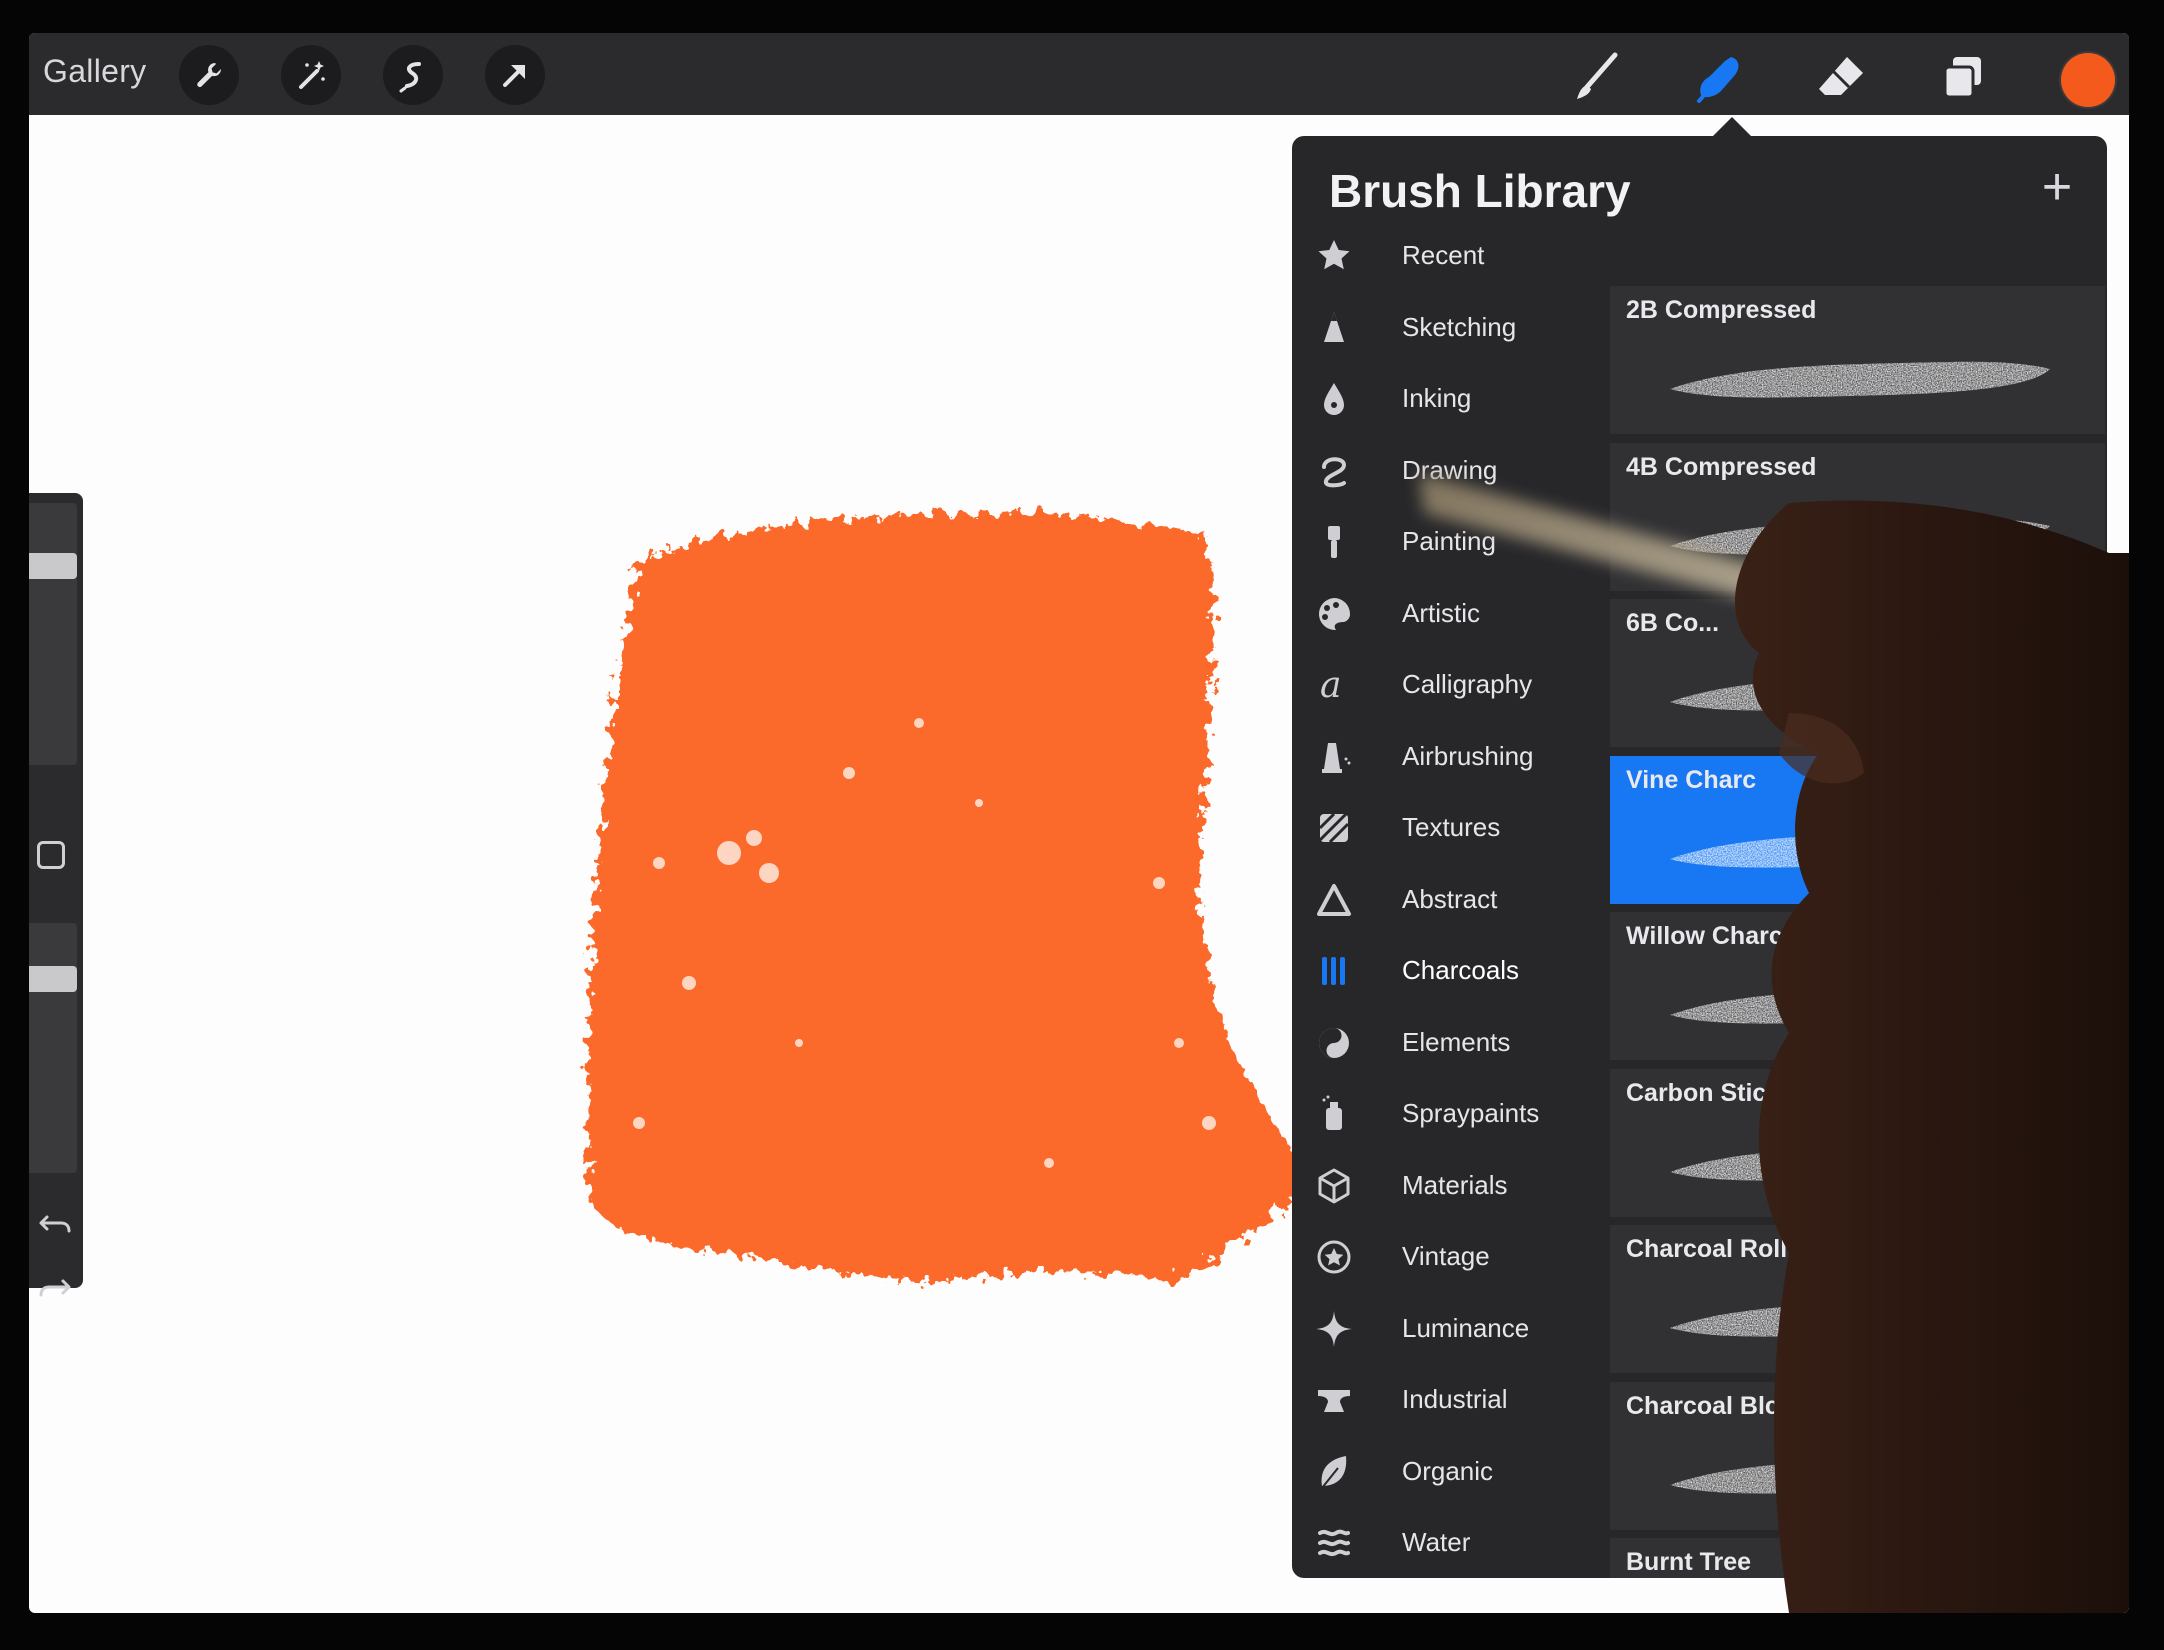 The width and height of the screenshot is (2164, 1650). What do you see at coordinates (1334, 1543) in the screenshot?
I see `waves-icon` at bounding box center [1334, 1543].